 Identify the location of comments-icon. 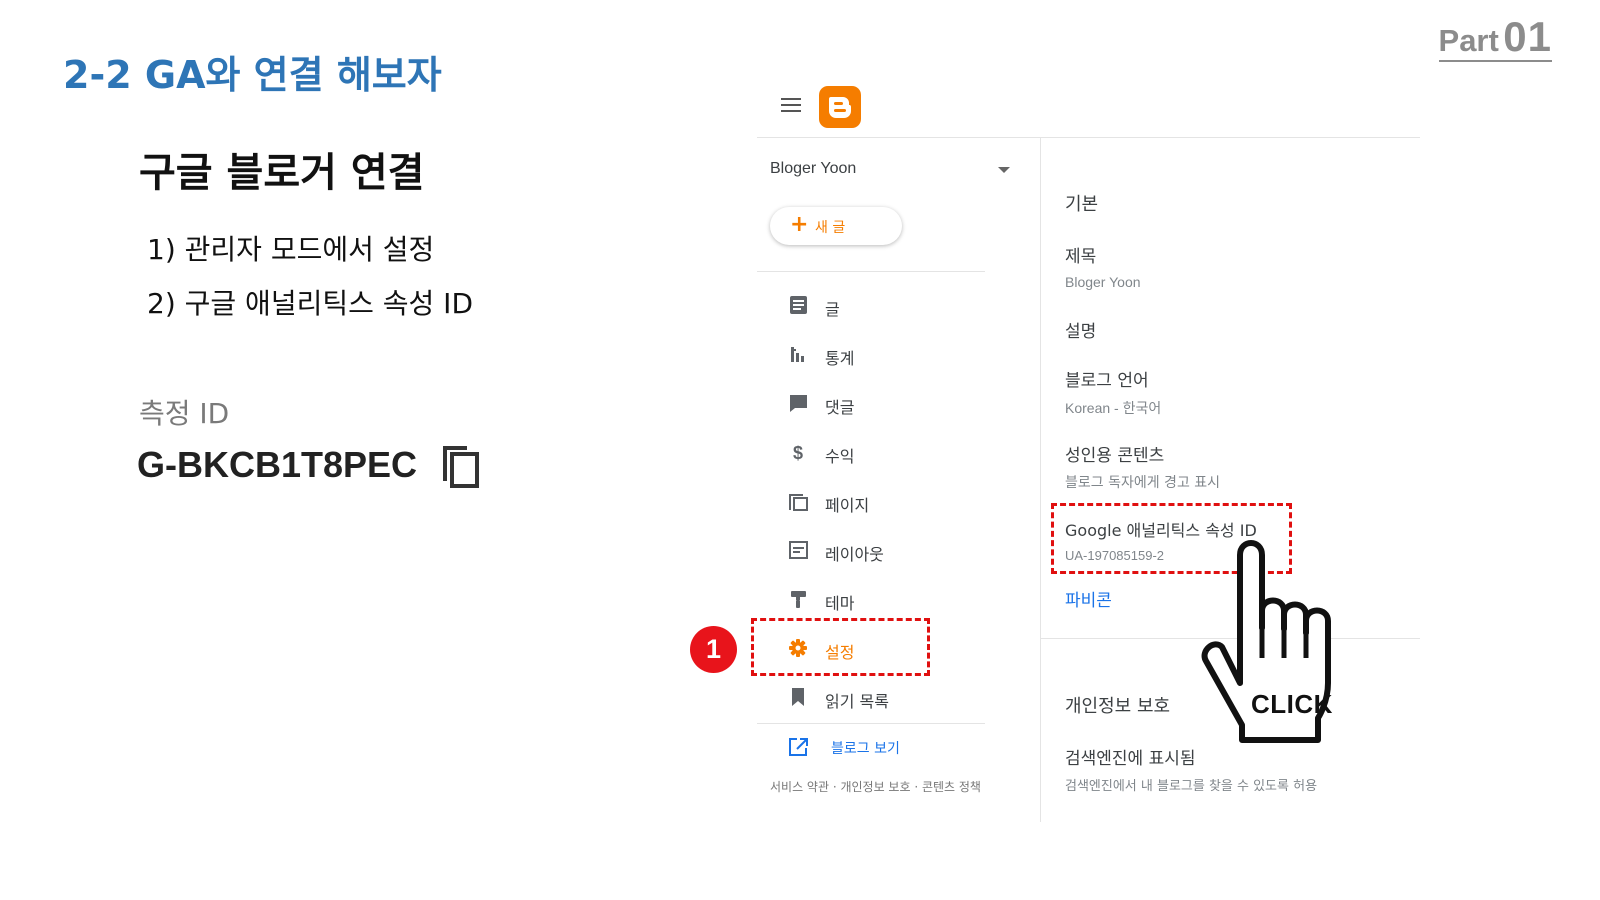
(798, 403).